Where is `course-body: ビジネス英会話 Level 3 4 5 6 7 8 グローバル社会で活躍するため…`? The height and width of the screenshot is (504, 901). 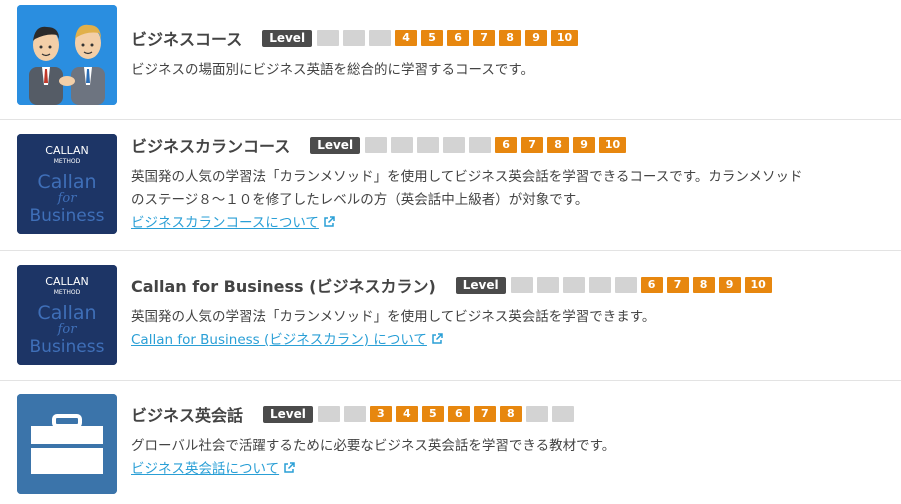
course-body: ビジネス英会話 Level 3 4 5 6 7 8 グローバル社会で活躍するため… is located at coordinates (516, 442).